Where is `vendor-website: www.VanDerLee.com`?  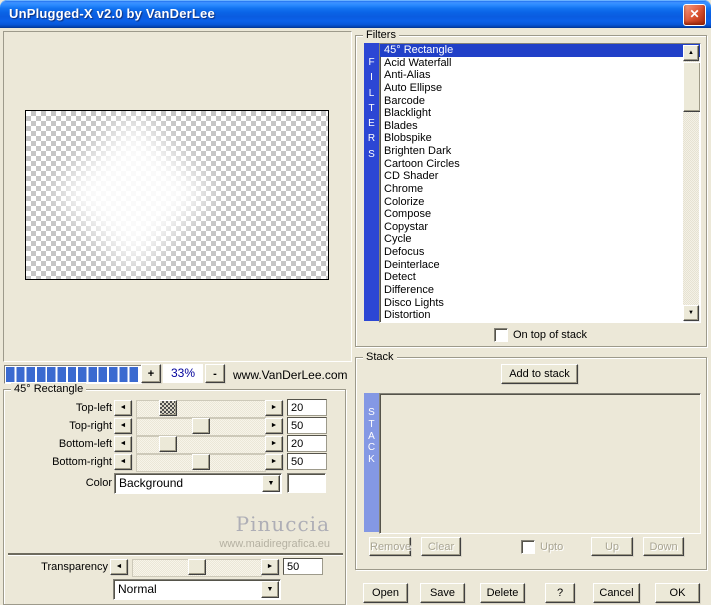
vendor-website: www.VanDerLee.com is located at coordinates (290, 375).